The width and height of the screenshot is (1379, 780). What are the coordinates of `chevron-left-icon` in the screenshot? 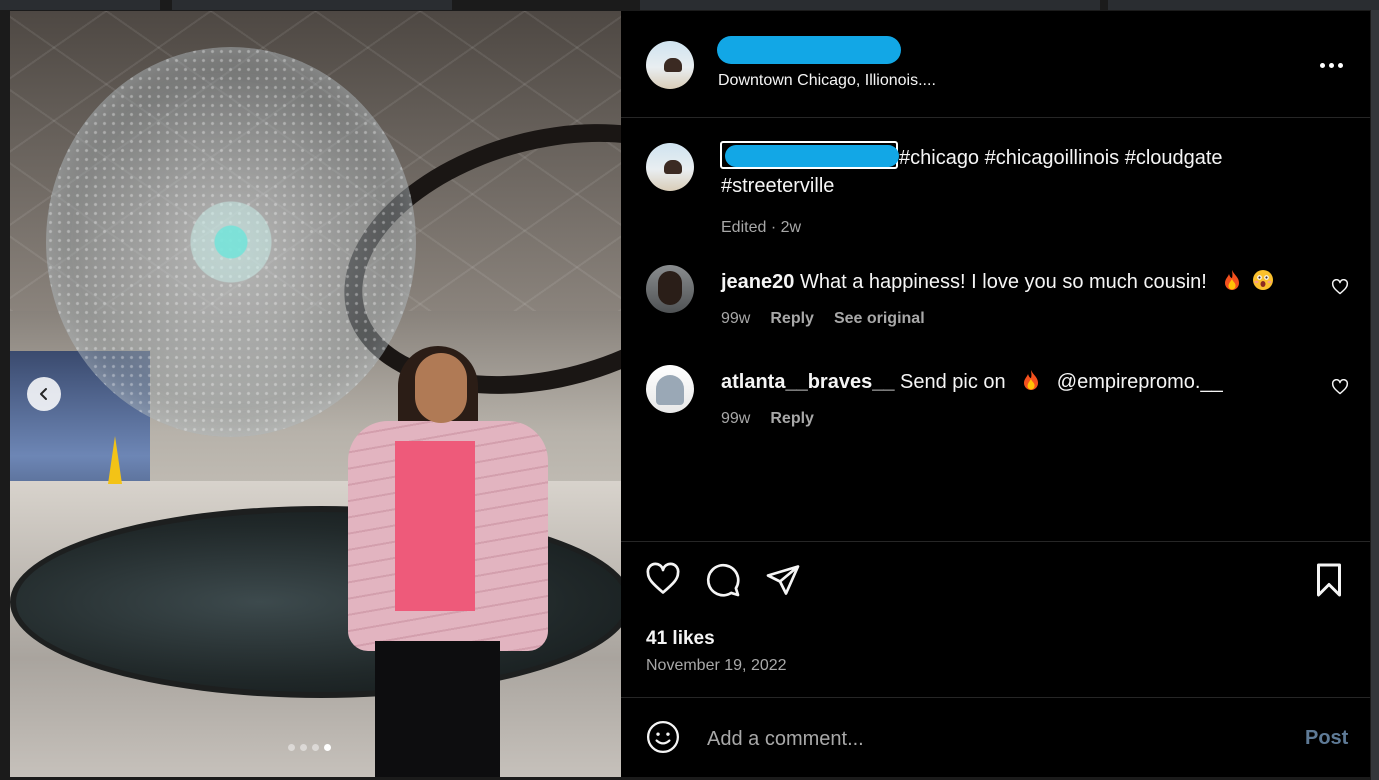 It's located at (43, 394).